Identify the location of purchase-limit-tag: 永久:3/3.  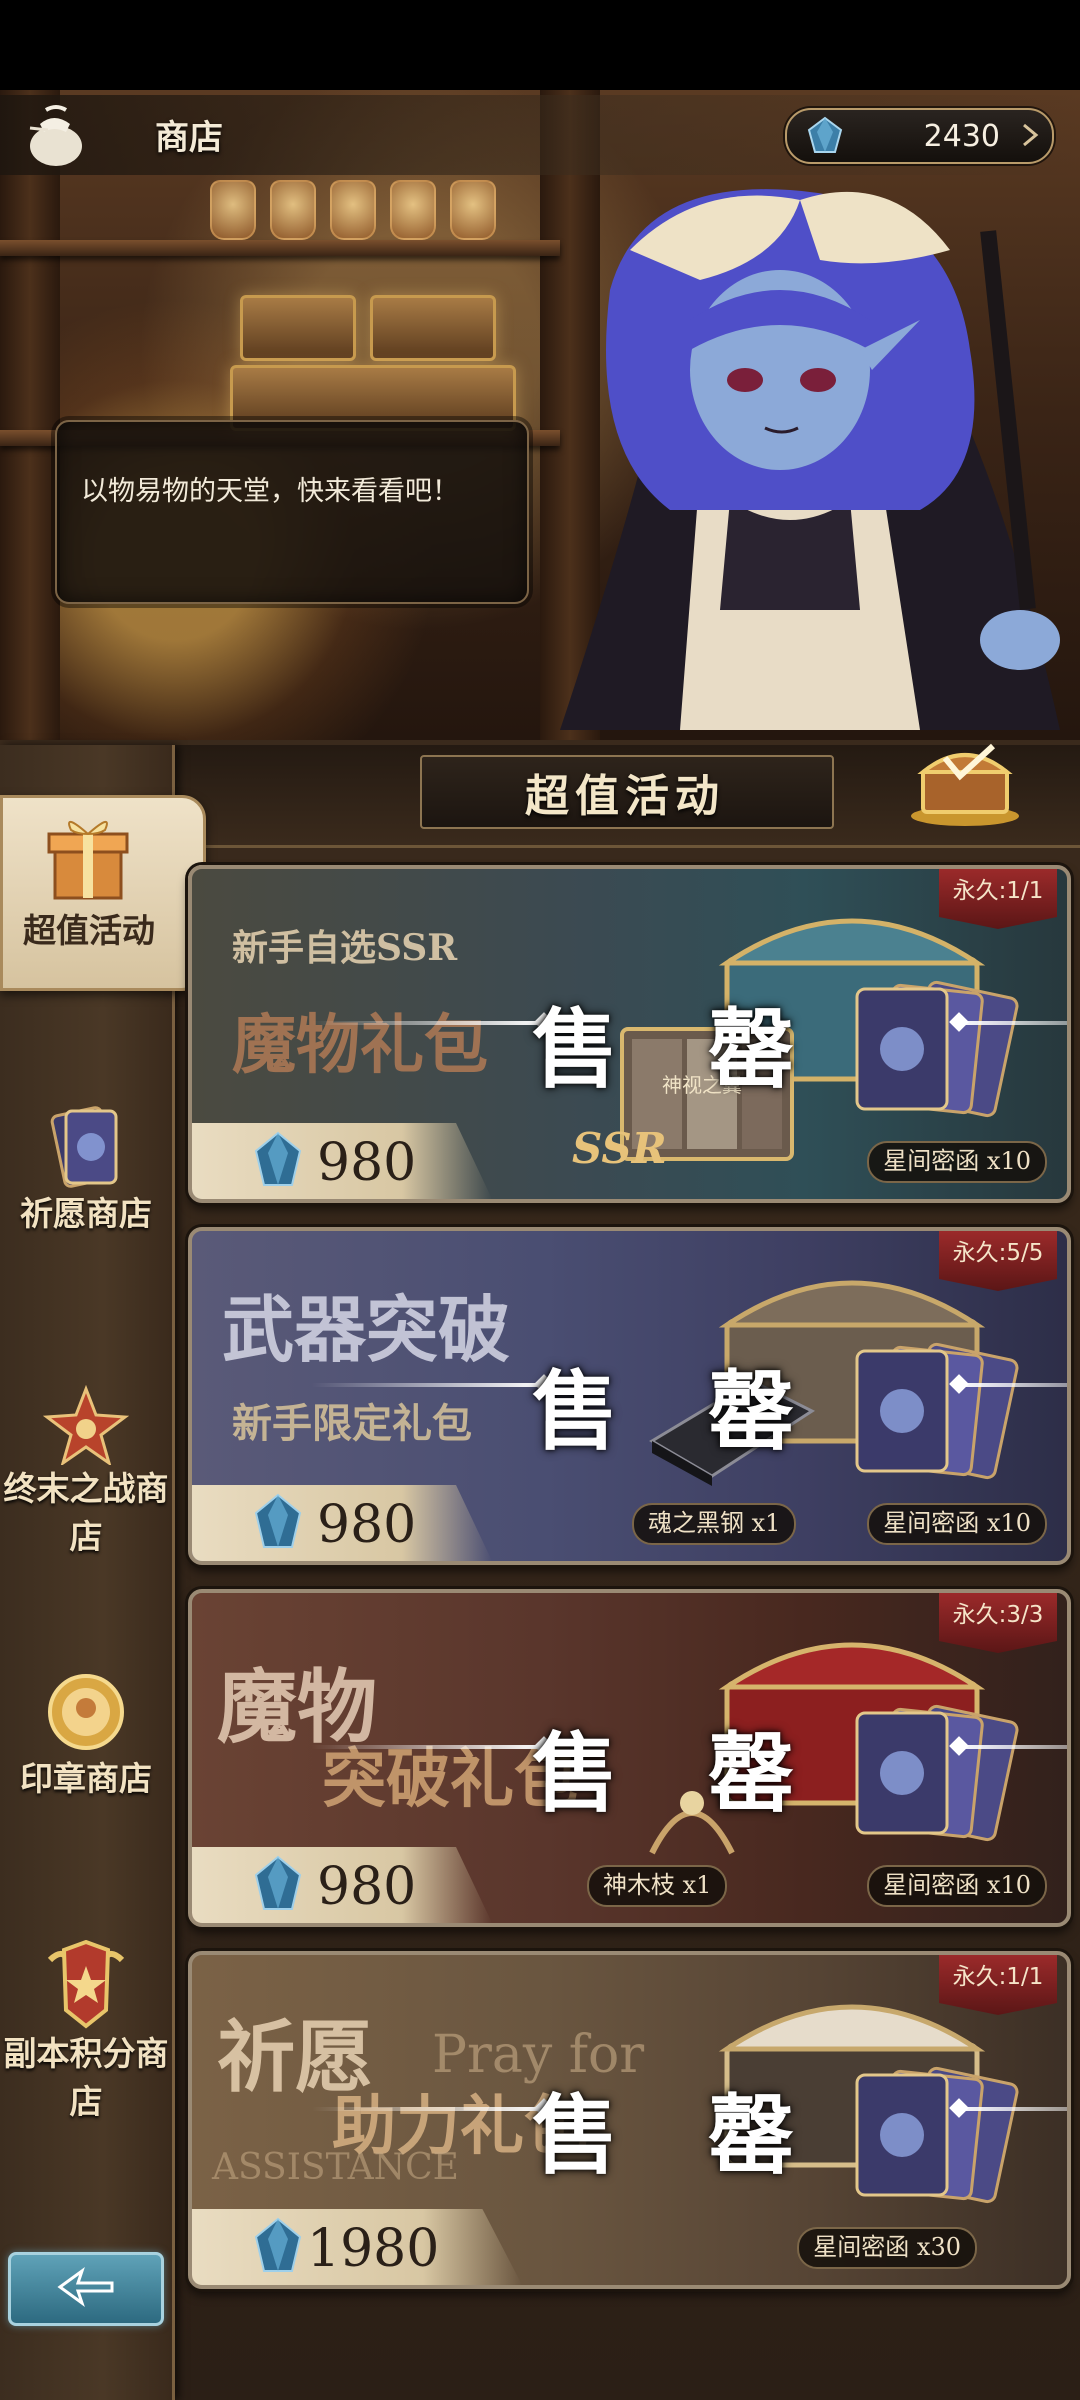
(998, 1623).